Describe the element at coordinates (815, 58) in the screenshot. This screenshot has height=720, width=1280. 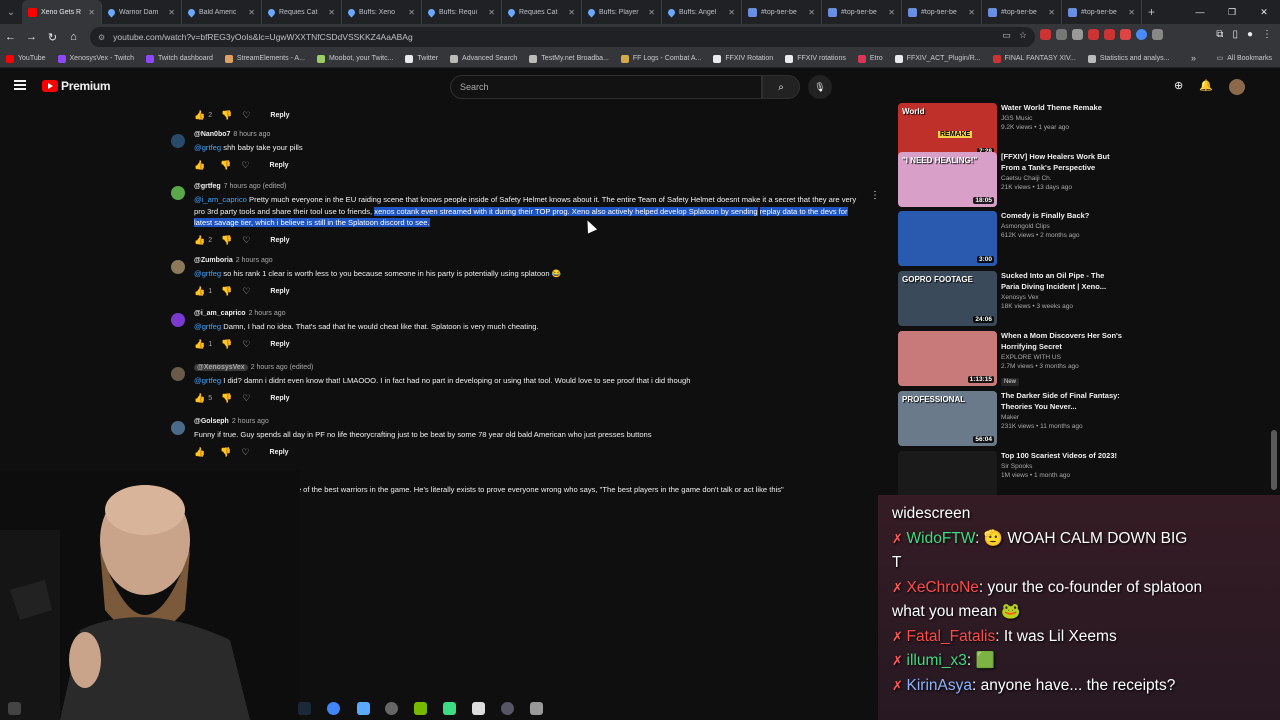
I see `bookmark-item: FFXIV rotations` at that location.